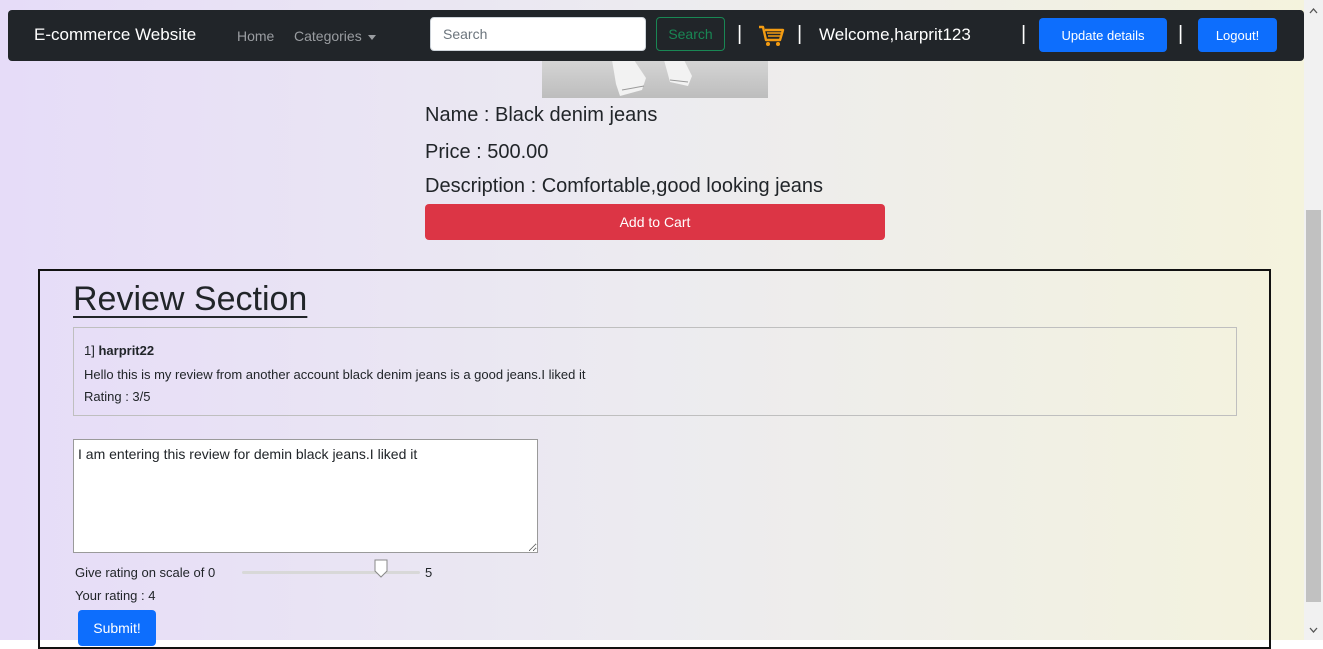 The width and height of the screenshot is (1323, 649). I want to click on search-input, so click(538, 34).